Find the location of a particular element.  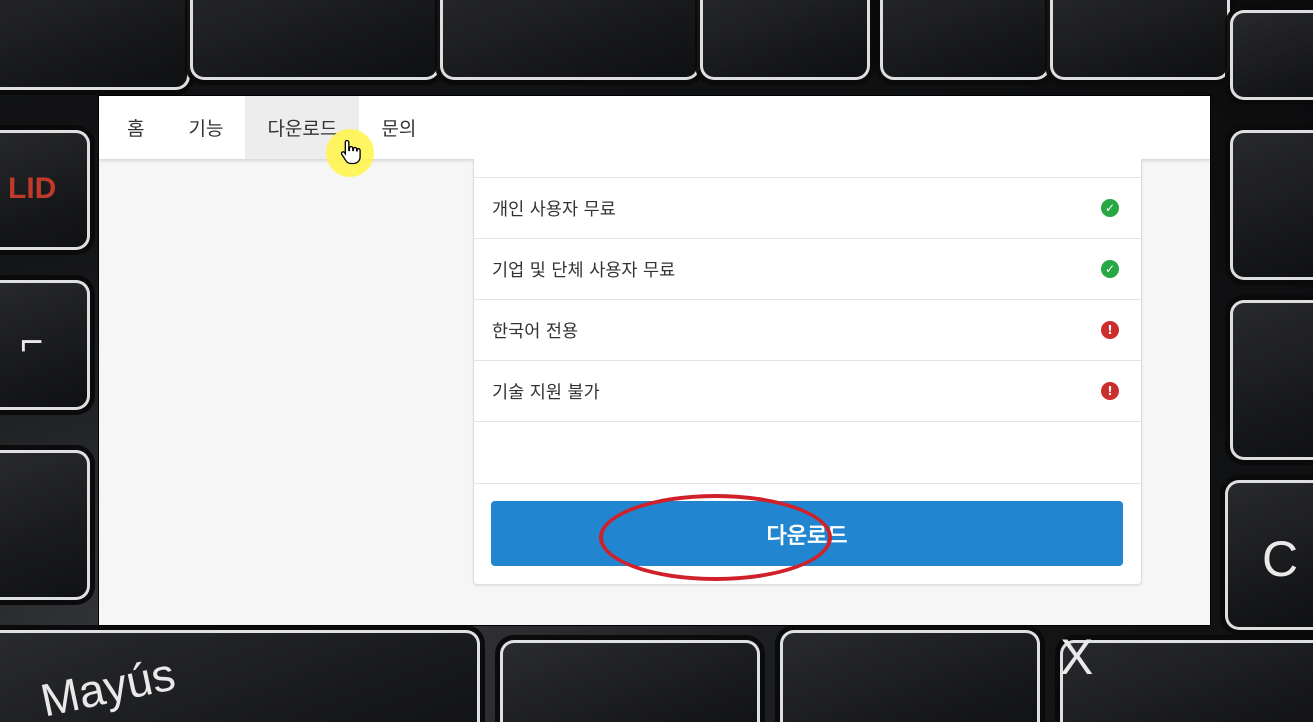

feature-label: 한국어 전용 is located at coordinates (535, 331).